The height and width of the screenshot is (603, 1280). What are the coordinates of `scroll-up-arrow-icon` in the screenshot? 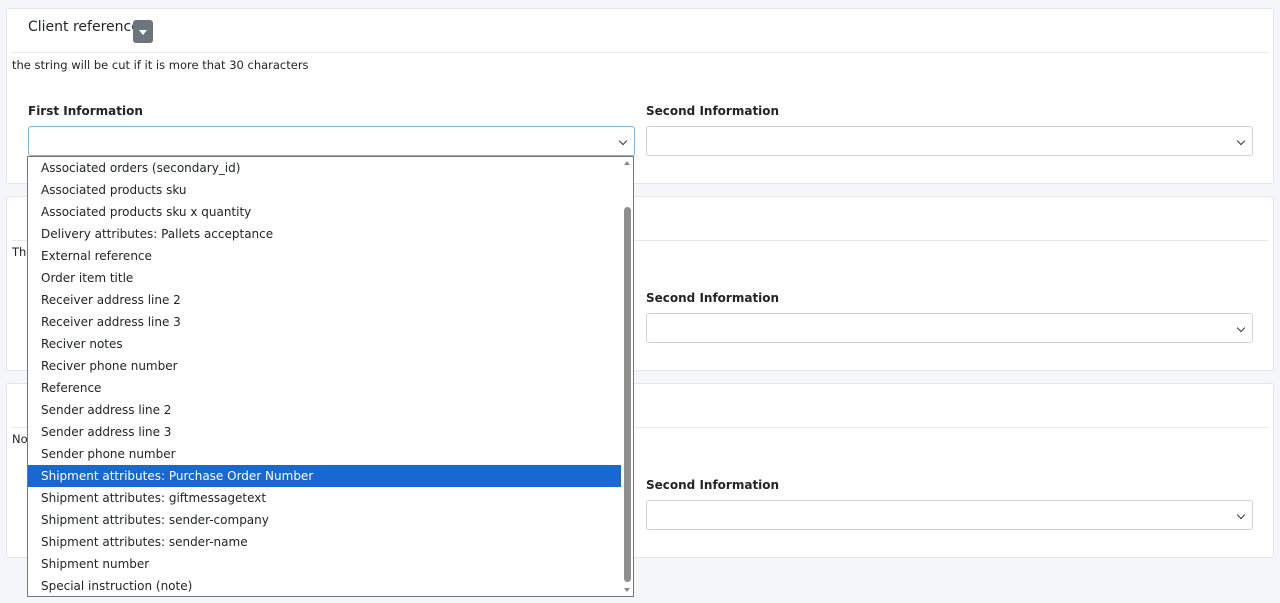 It's located at (627, 163).